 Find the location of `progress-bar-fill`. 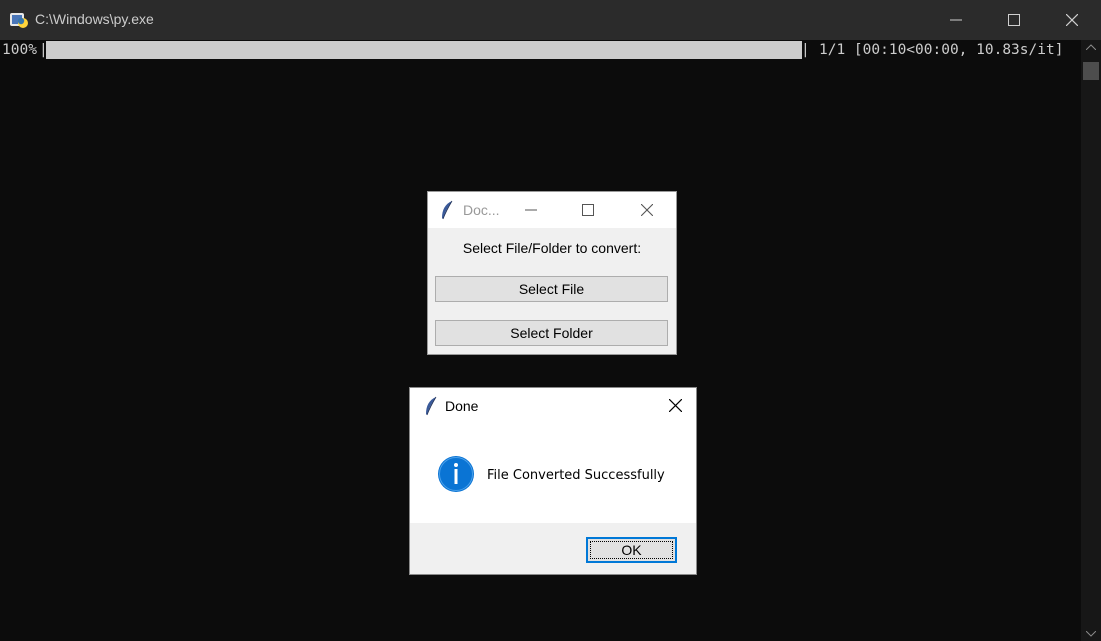

progress-bar-fill is located at coordinates (424, 50).